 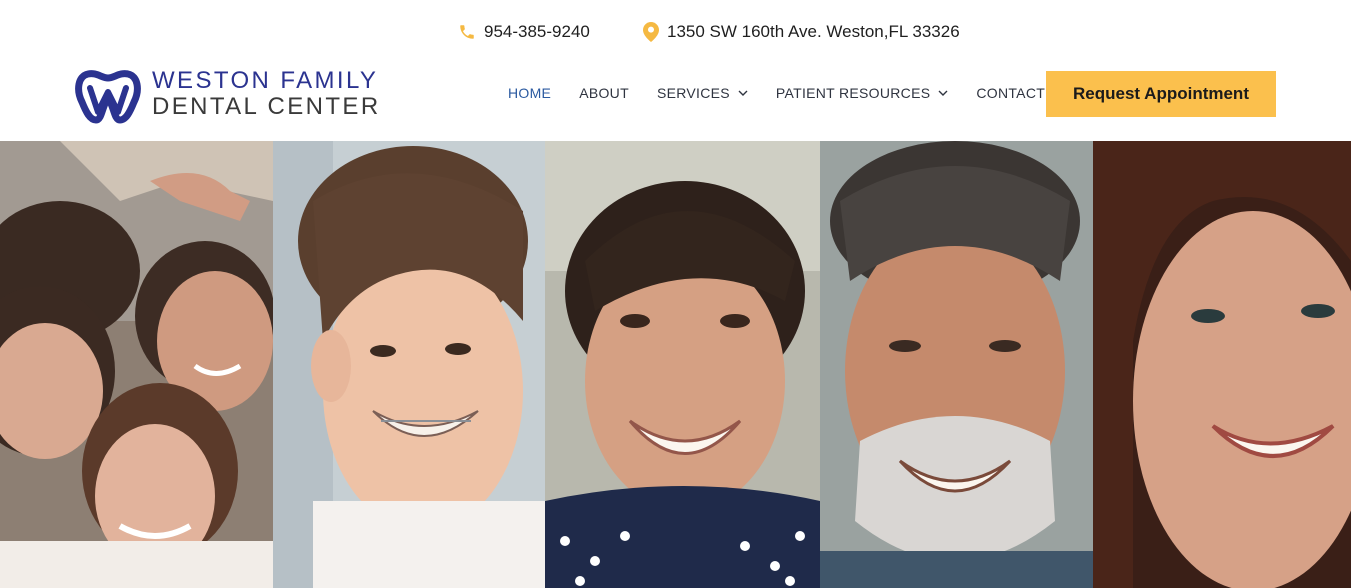 I want to click on phone-link: 954-385-9240, so click(x=524, y=32).